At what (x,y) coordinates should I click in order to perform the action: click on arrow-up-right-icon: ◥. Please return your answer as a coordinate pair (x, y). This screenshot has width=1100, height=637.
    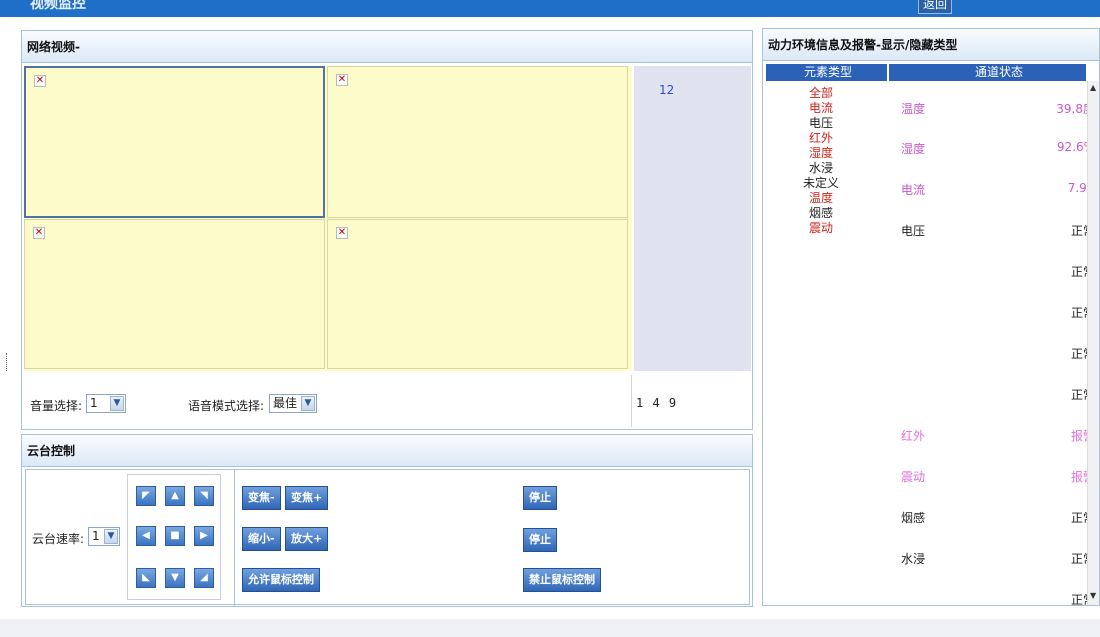
    Looking at the image, I should click on (204, 496).